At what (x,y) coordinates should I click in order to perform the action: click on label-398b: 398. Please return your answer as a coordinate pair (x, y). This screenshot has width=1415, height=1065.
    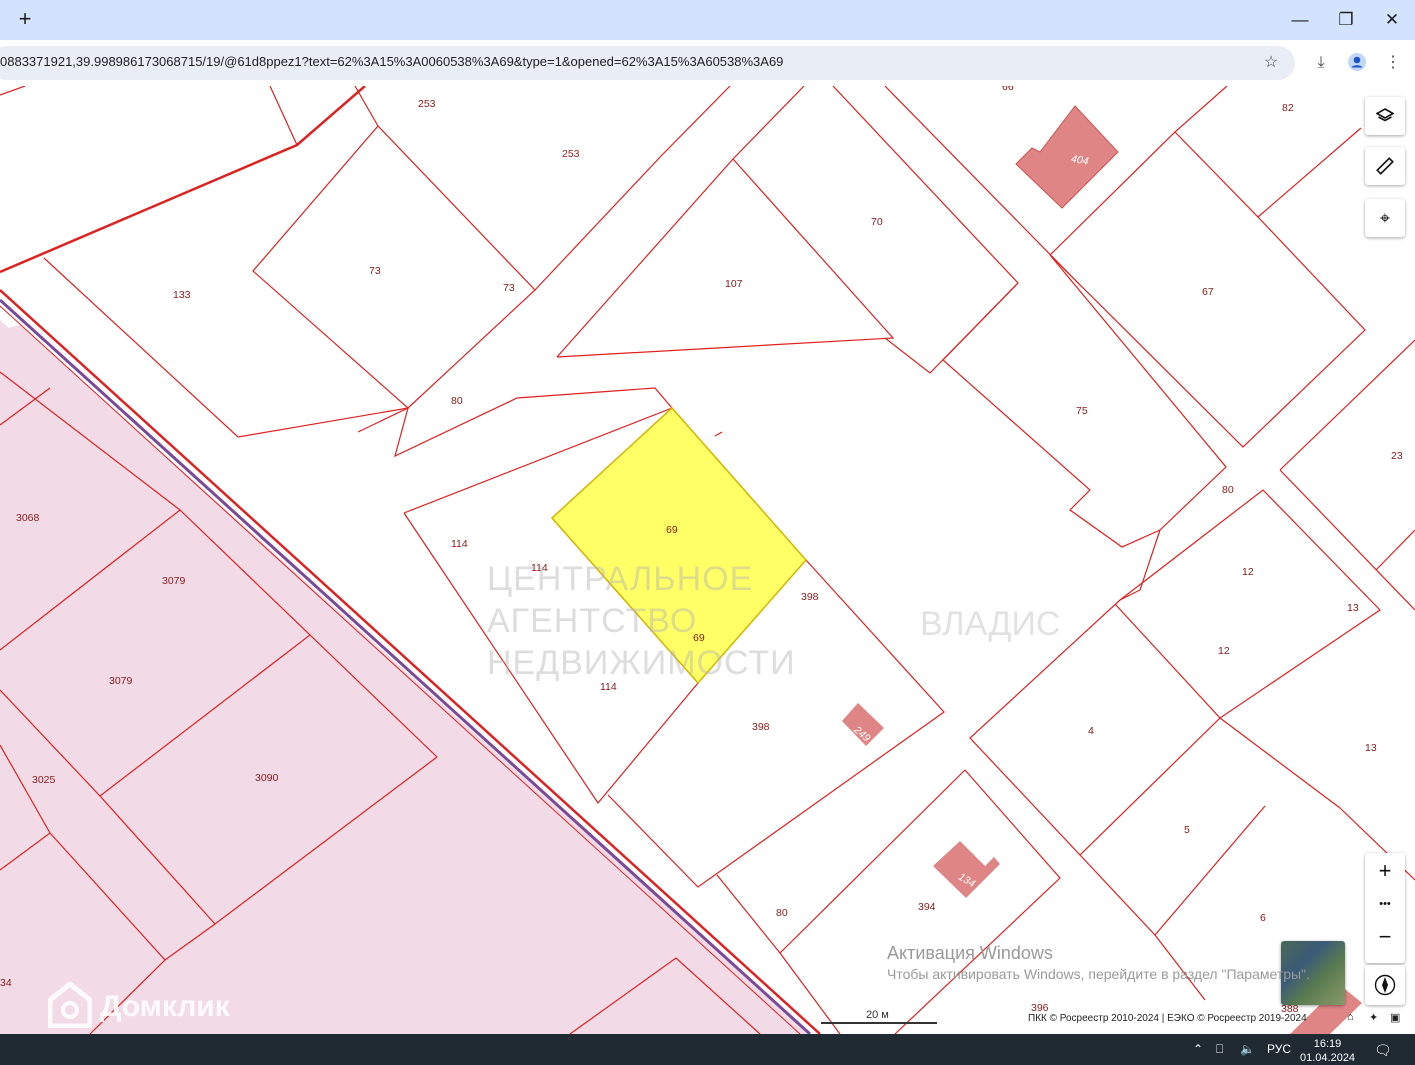
    Looking at the image, I should click on (761, 727).